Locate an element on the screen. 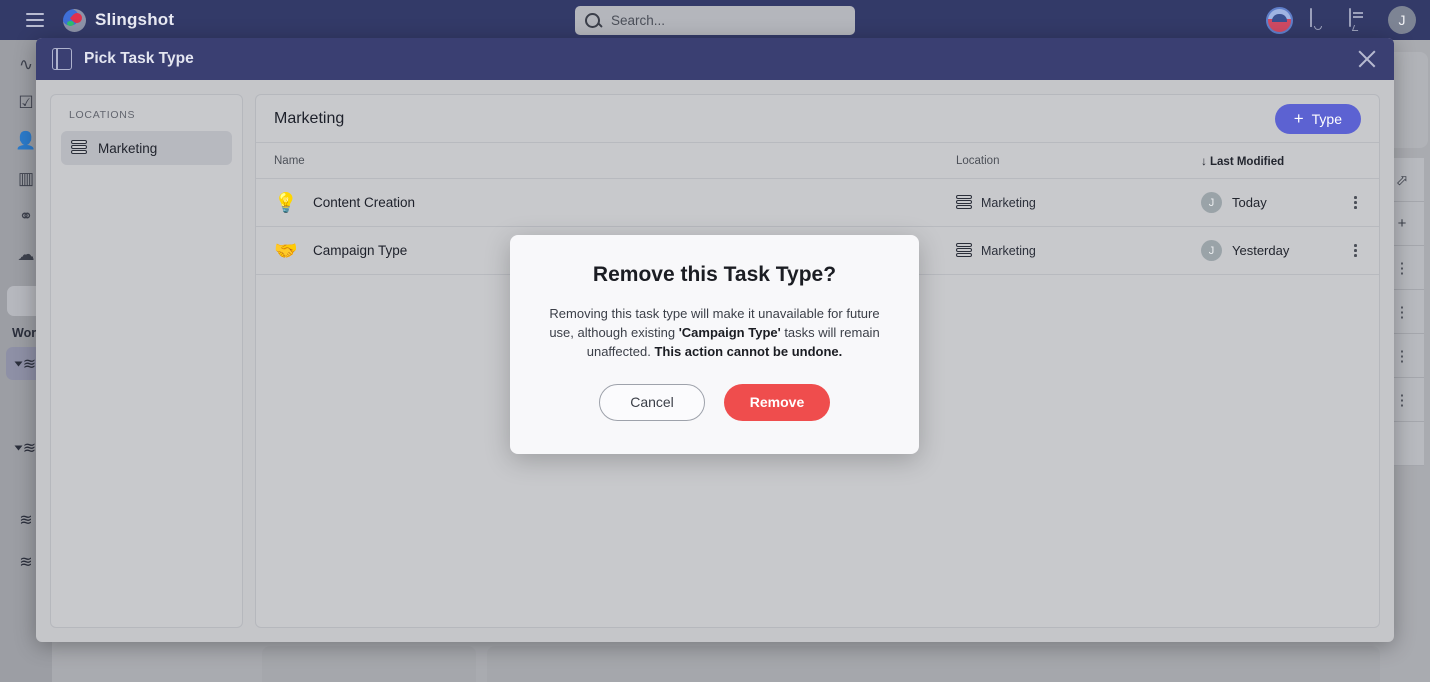 The width and height of the screenshot is (1430, 682). add-type-button: + Type is located at coordinates (1317, 118).